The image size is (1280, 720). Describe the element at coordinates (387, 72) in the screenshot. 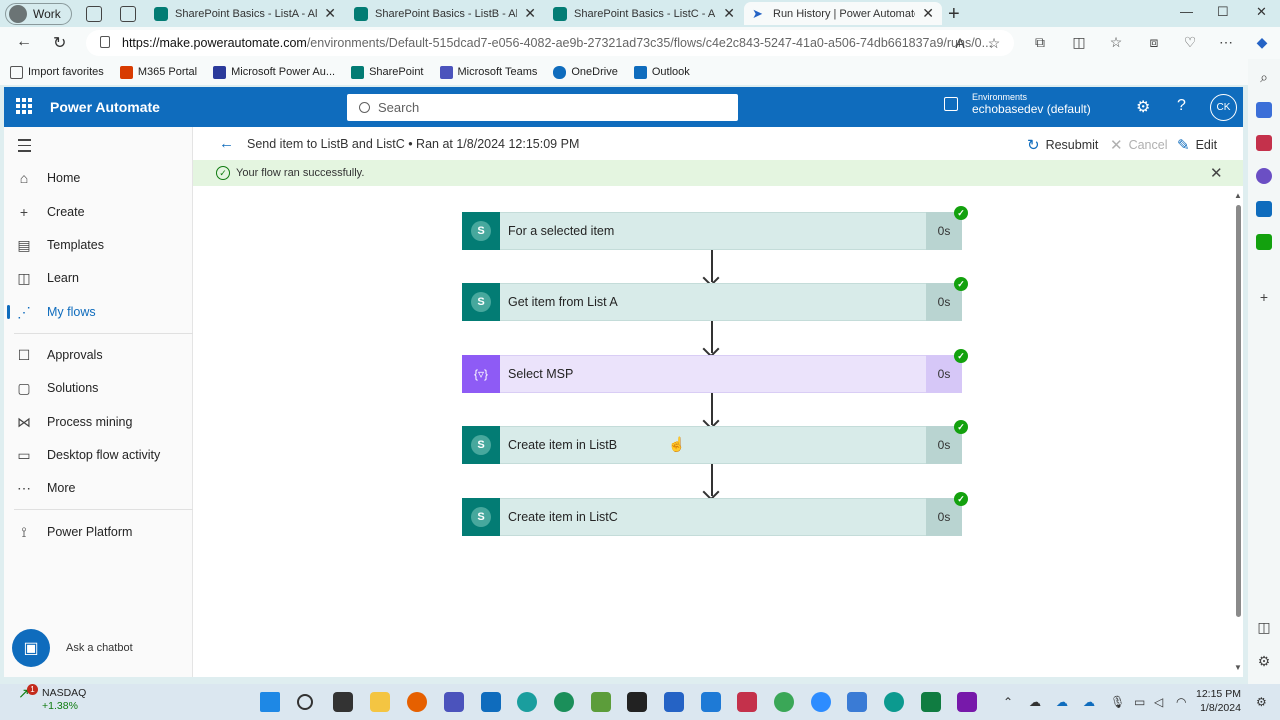

I see `favorite-sharepoint: SharePoint` at that location.